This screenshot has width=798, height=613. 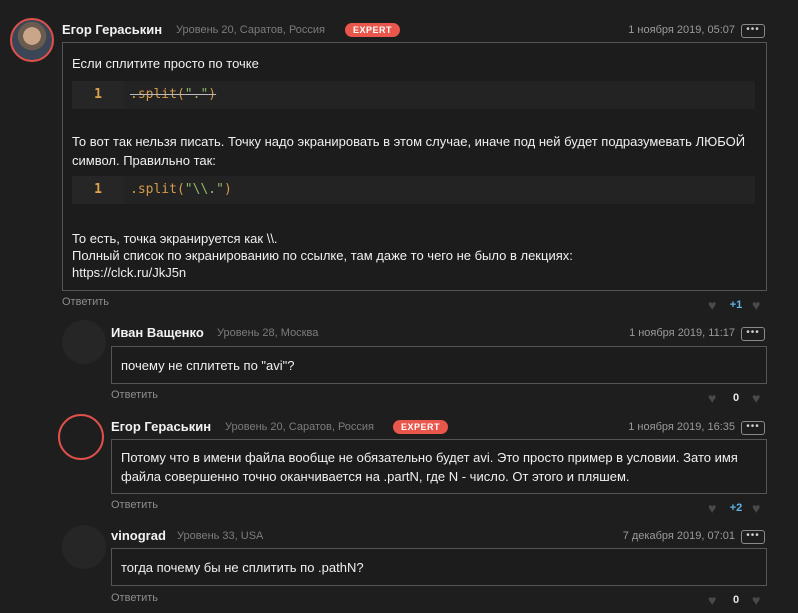 I want to click on code-block: 1 .split("\\."), so click(x=413, y=190).